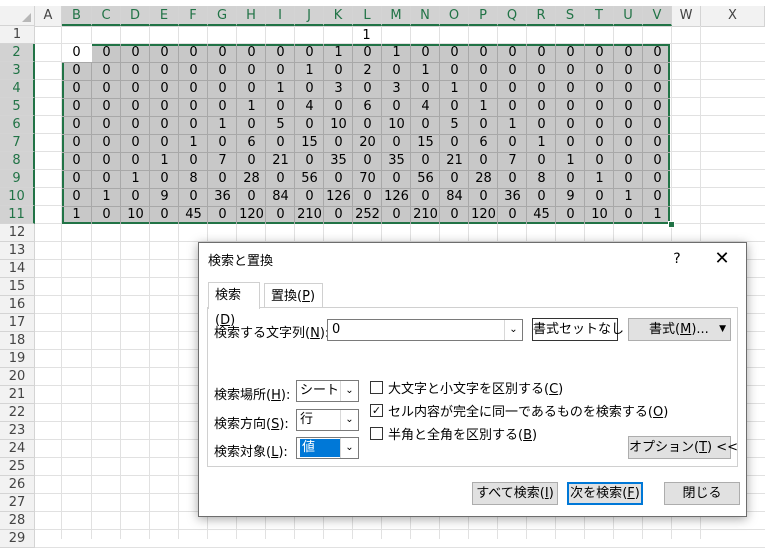 The image size is (765, 548). Describe the element at coordinates (338, 71) in the screenshot. I see `cell-k3: 0` at that location.